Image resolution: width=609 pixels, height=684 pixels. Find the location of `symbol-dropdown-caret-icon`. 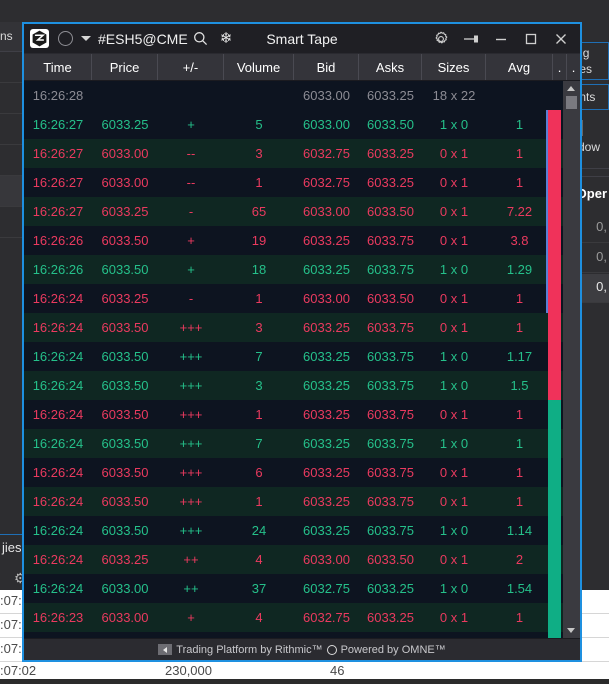

symbol-dropdown-caret-icon is located at coordinates (86, 38).